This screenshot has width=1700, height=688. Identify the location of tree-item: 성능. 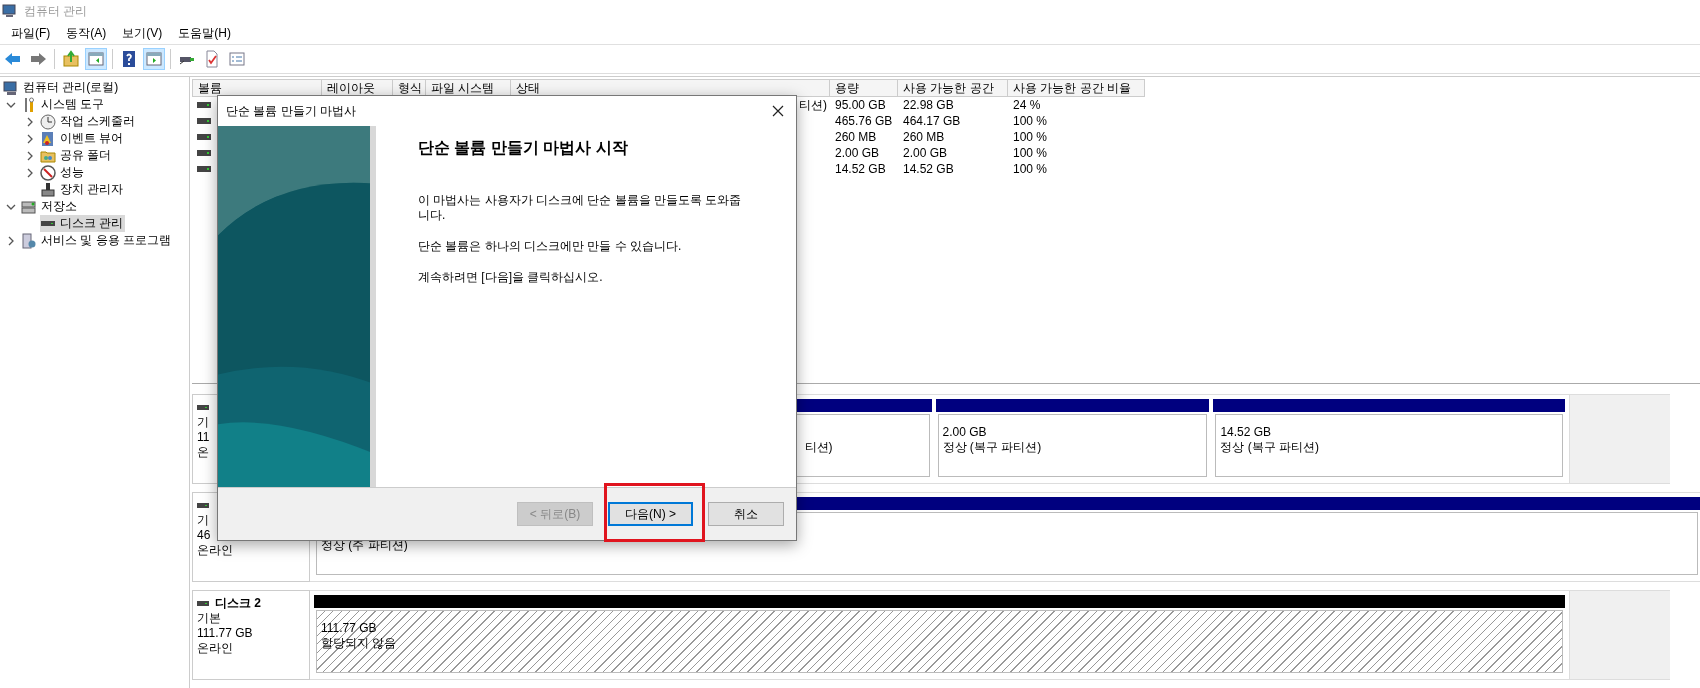
(63, 172).